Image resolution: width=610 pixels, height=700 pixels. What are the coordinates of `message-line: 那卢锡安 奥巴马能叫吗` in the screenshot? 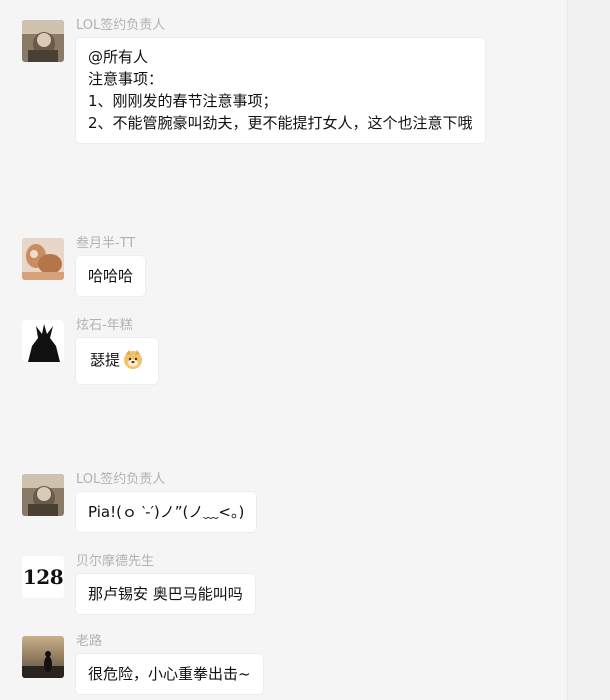 It's located at (165, 594).